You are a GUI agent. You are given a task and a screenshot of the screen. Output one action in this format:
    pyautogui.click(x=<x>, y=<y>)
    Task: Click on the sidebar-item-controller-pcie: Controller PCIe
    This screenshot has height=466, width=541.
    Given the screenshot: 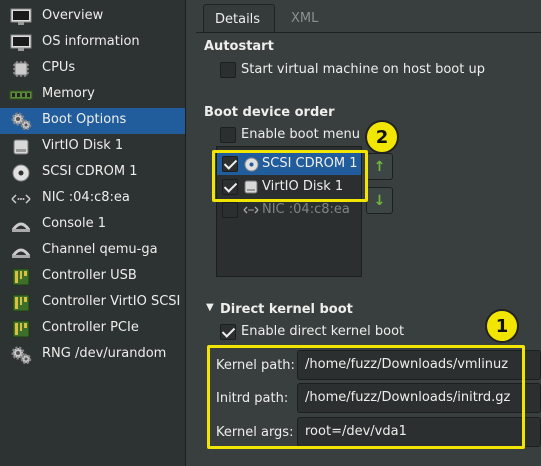 What is the action you would take?
    pyautogui.click(x=92, y=329)
    